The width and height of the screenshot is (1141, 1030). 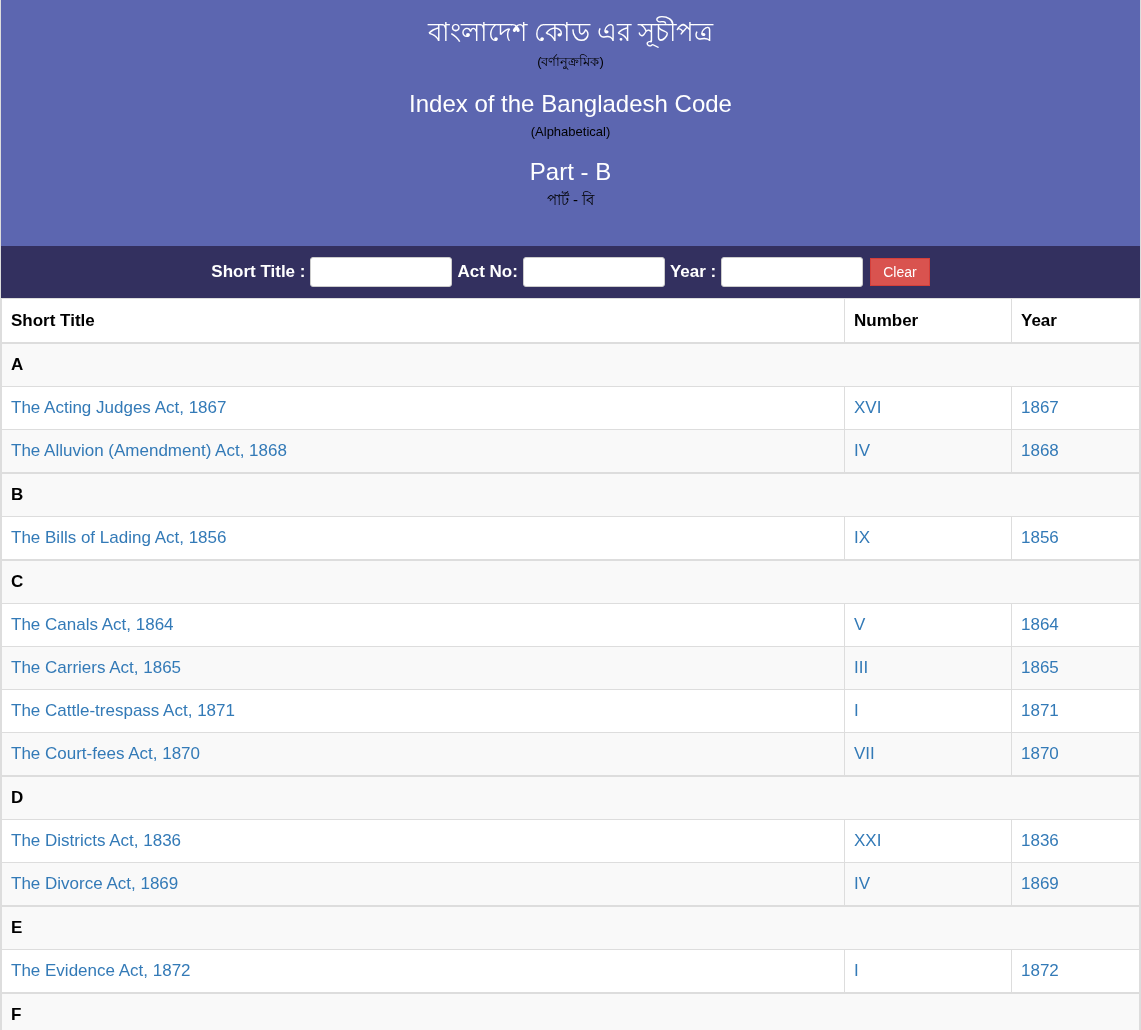 What do you see at coordinates (570, 132) in the screenshot?
I see `page-subtitle: (Alphabetical)` at bounding box center [570, 132].